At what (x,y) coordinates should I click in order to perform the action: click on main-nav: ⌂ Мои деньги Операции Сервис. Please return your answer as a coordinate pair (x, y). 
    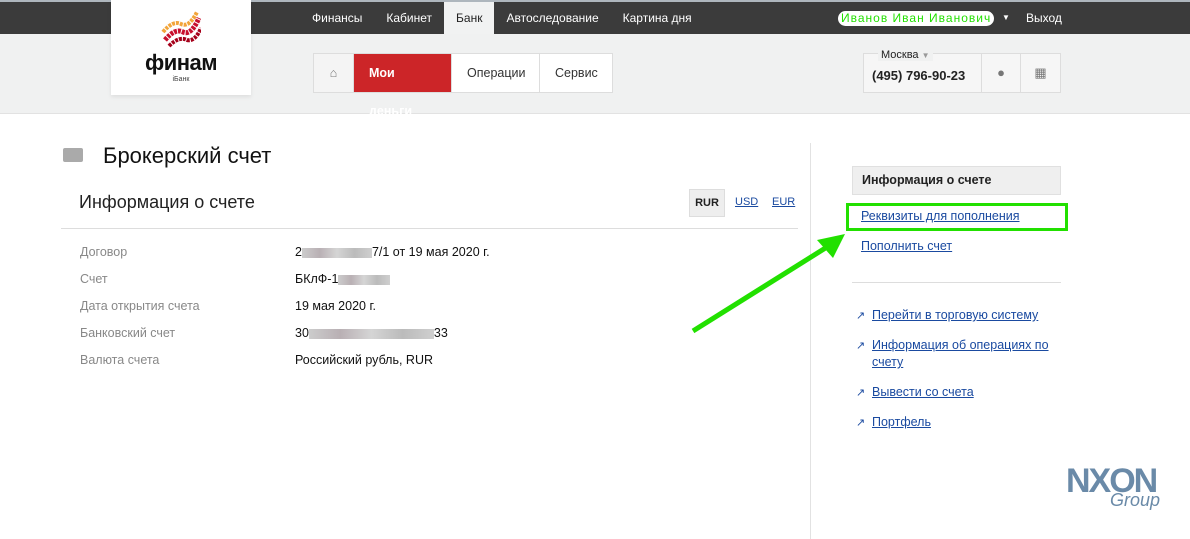
    Looking at the image, I should click on (463, 85).